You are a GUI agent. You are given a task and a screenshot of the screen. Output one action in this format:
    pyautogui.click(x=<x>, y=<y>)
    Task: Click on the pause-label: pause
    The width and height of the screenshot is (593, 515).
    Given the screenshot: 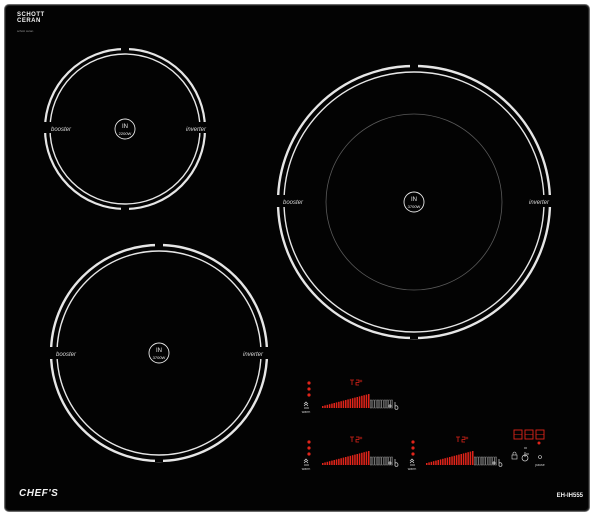 What is the action you would take?
    pyautogui.click(x=540, y=465)
    